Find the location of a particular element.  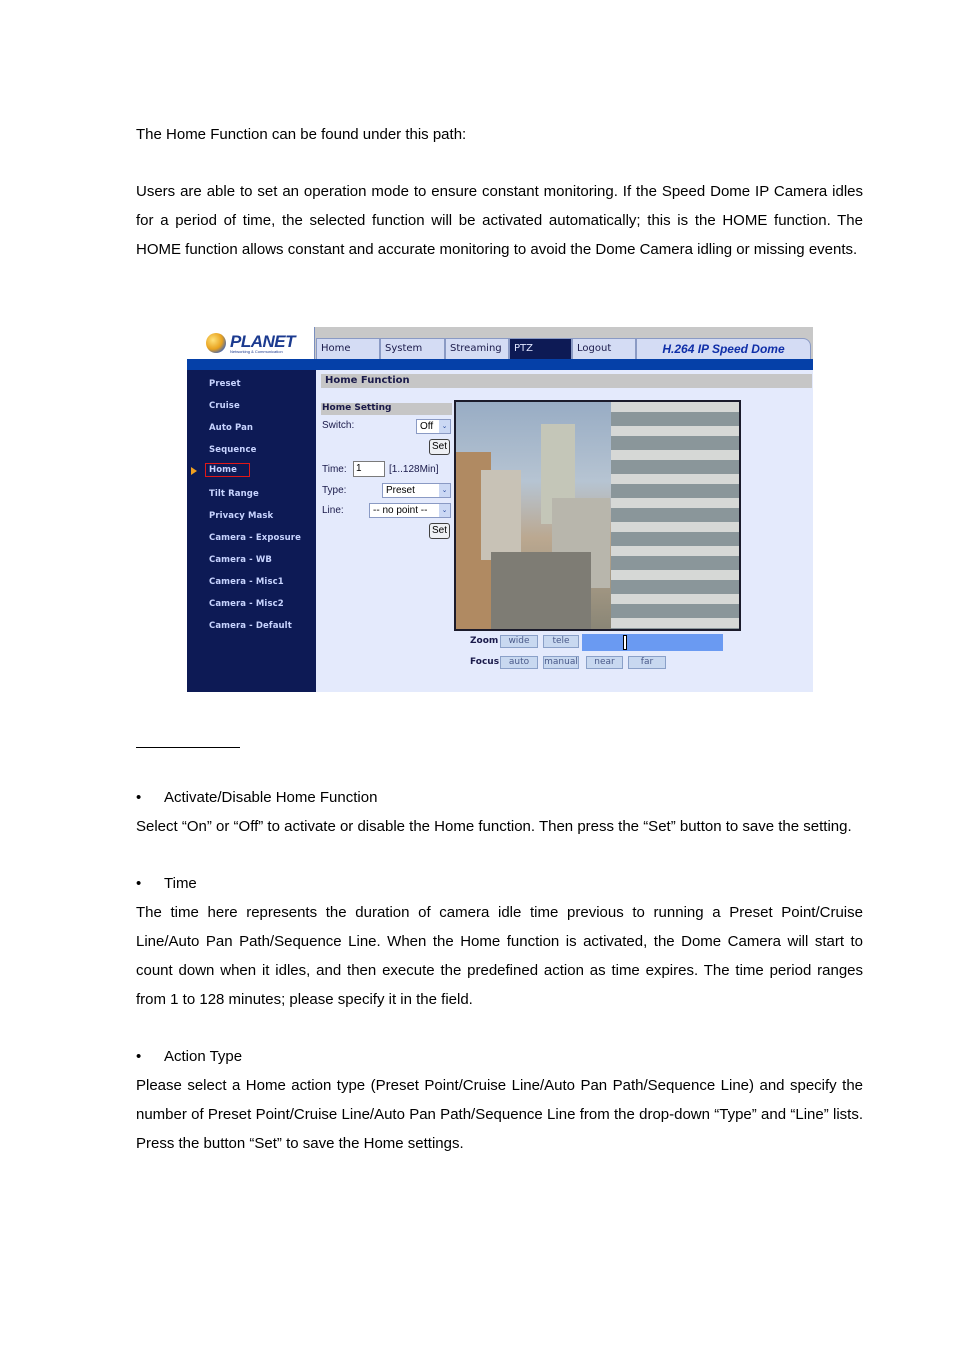

sidebar-item-camera-misc1: Camera - Misc1 is located at coordinates (246, 582).